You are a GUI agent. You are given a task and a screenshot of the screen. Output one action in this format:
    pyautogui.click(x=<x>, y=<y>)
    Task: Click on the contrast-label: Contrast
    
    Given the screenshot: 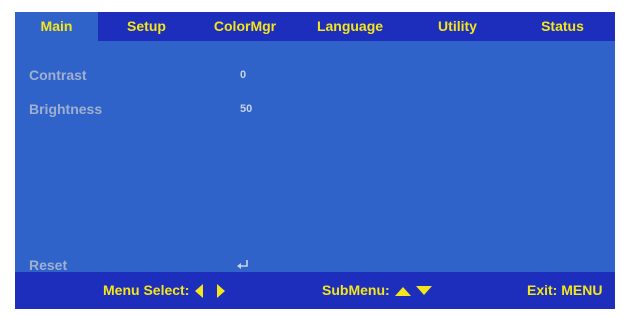 What is the action you would take?
    pyautogui.click(x=58, y=75)
    